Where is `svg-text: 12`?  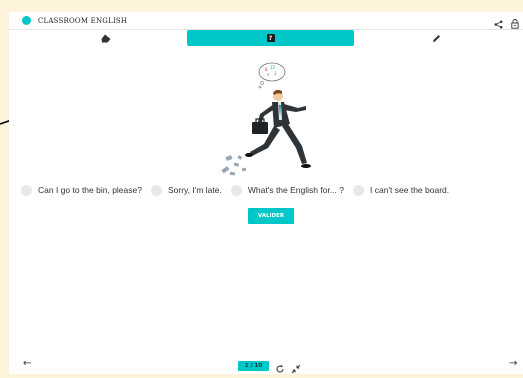 svg-text: 12 is located at coordinates (273, 67).